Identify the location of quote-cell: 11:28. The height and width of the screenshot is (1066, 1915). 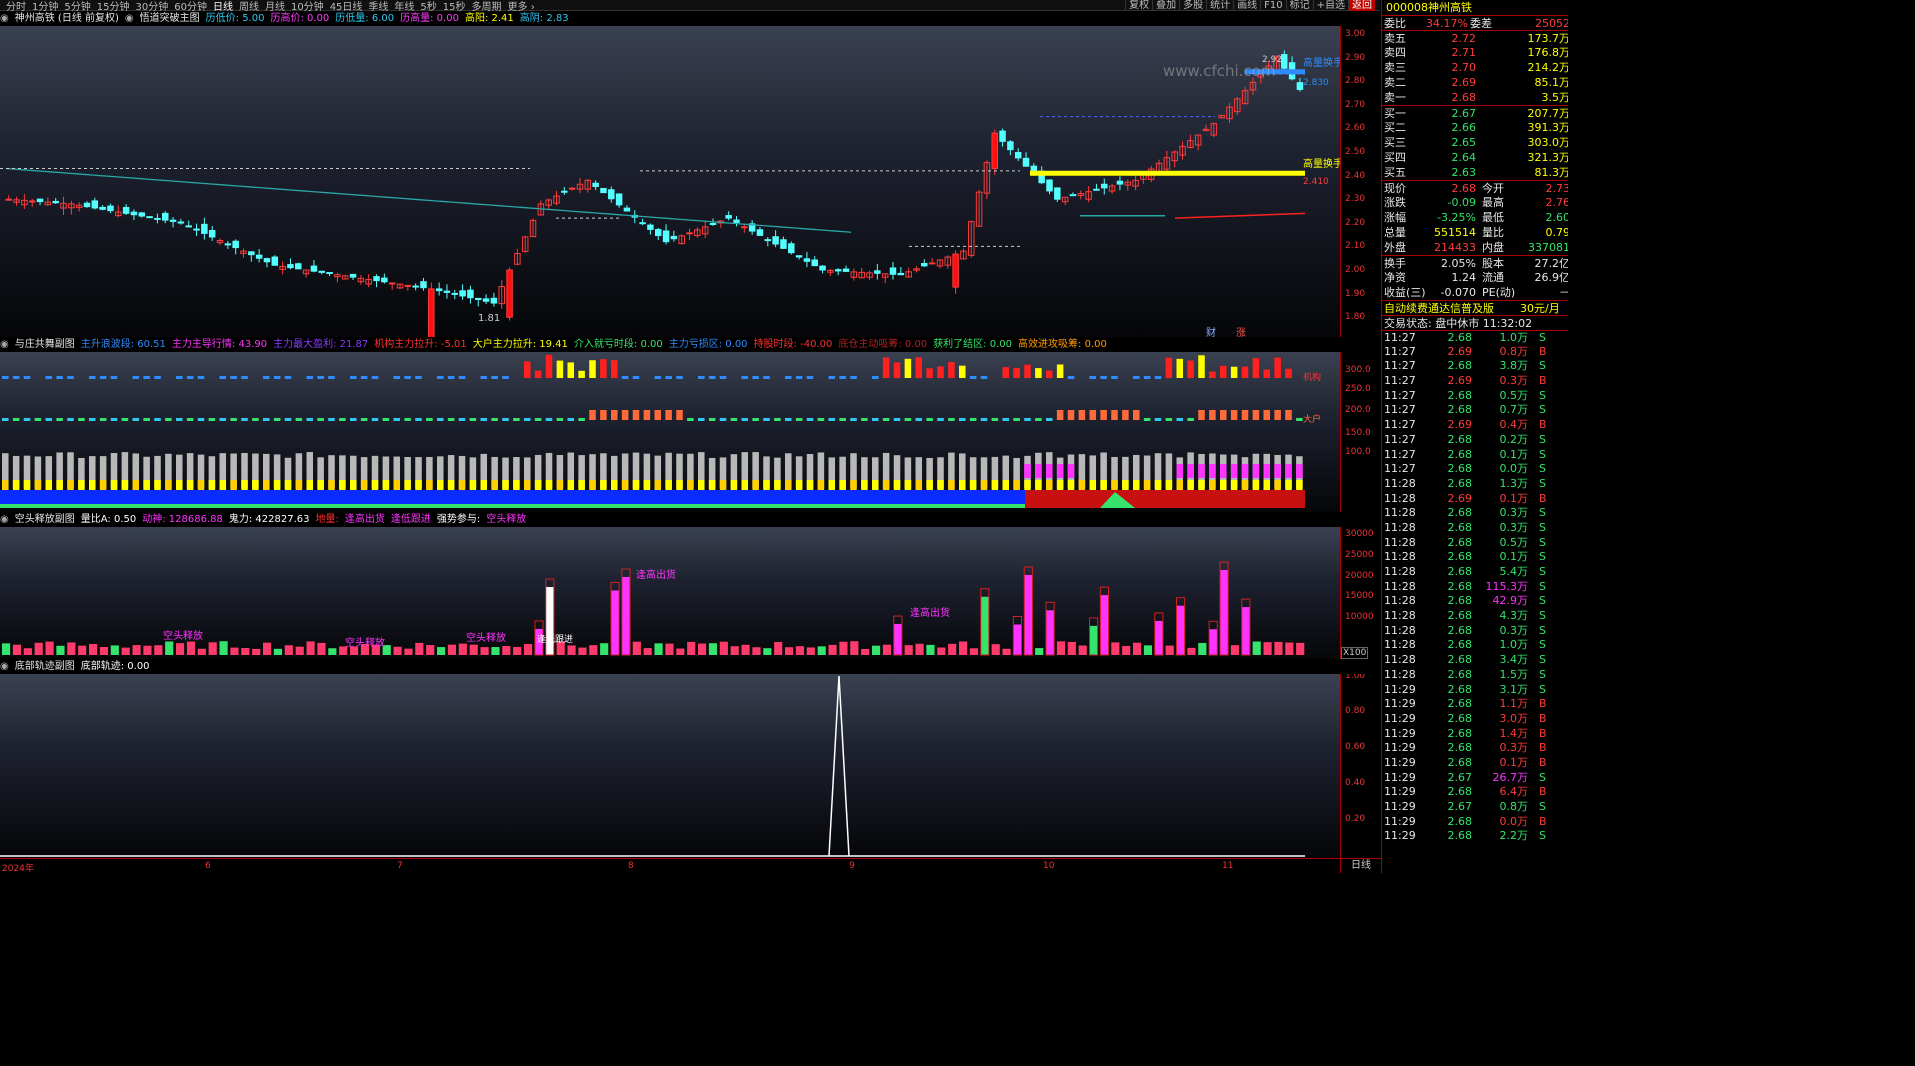
(1400, 601).